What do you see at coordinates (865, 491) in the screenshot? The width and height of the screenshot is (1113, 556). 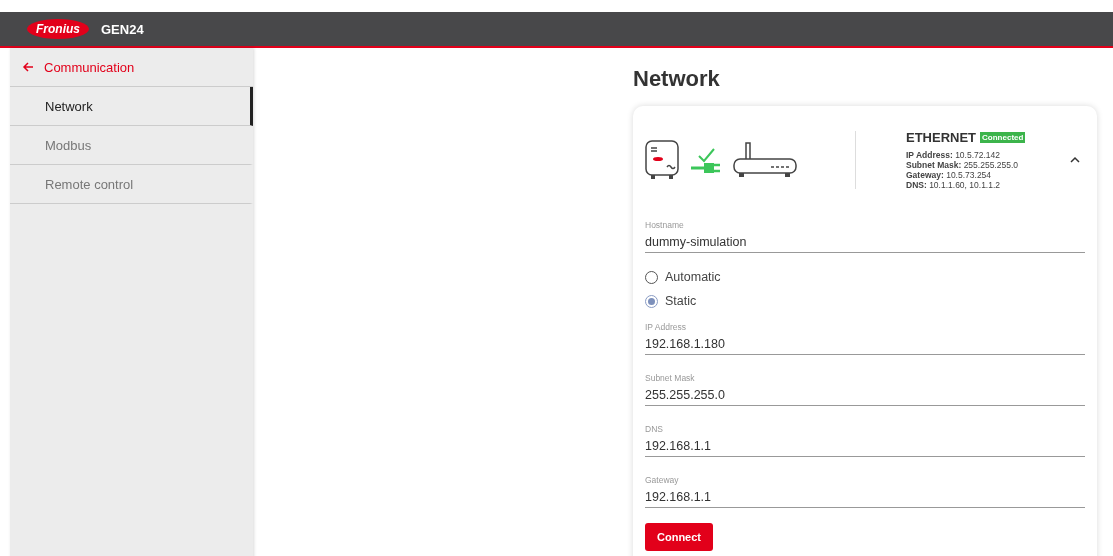 I see `input-field: Gateway 192.168.1.1` at bounding box center [865, 491].